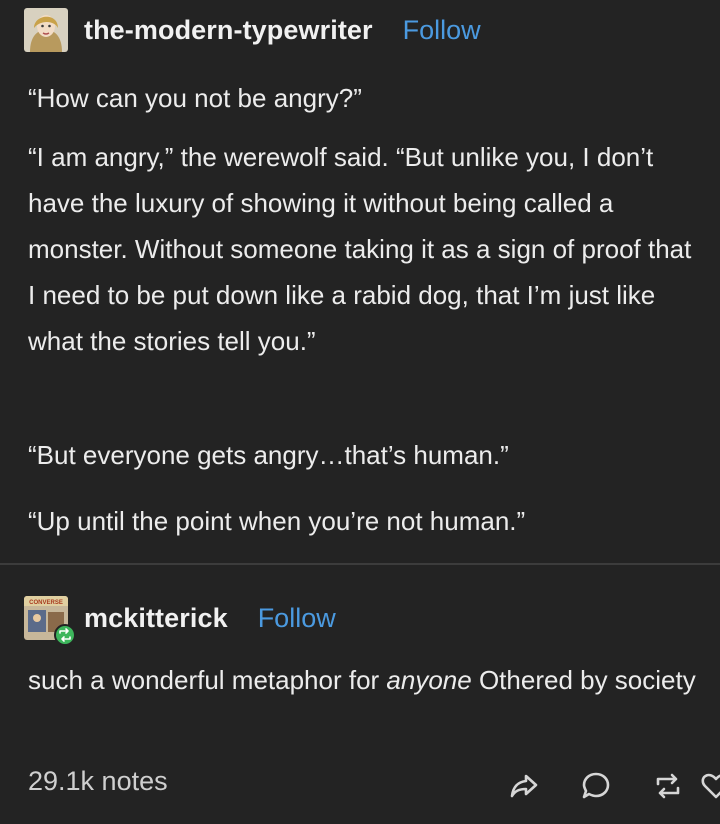  I want to click on reblog-avatar: CONVERSE, so click(50, 621).